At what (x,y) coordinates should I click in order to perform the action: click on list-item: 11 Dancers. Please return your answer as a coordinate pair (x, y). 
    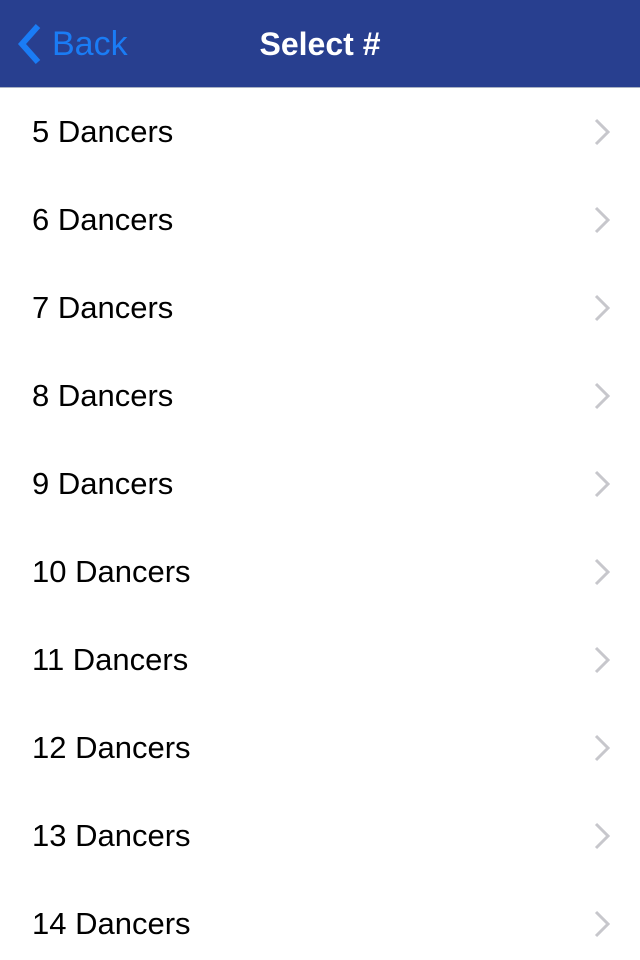
    Looking at the image, I should click on (320, 660).